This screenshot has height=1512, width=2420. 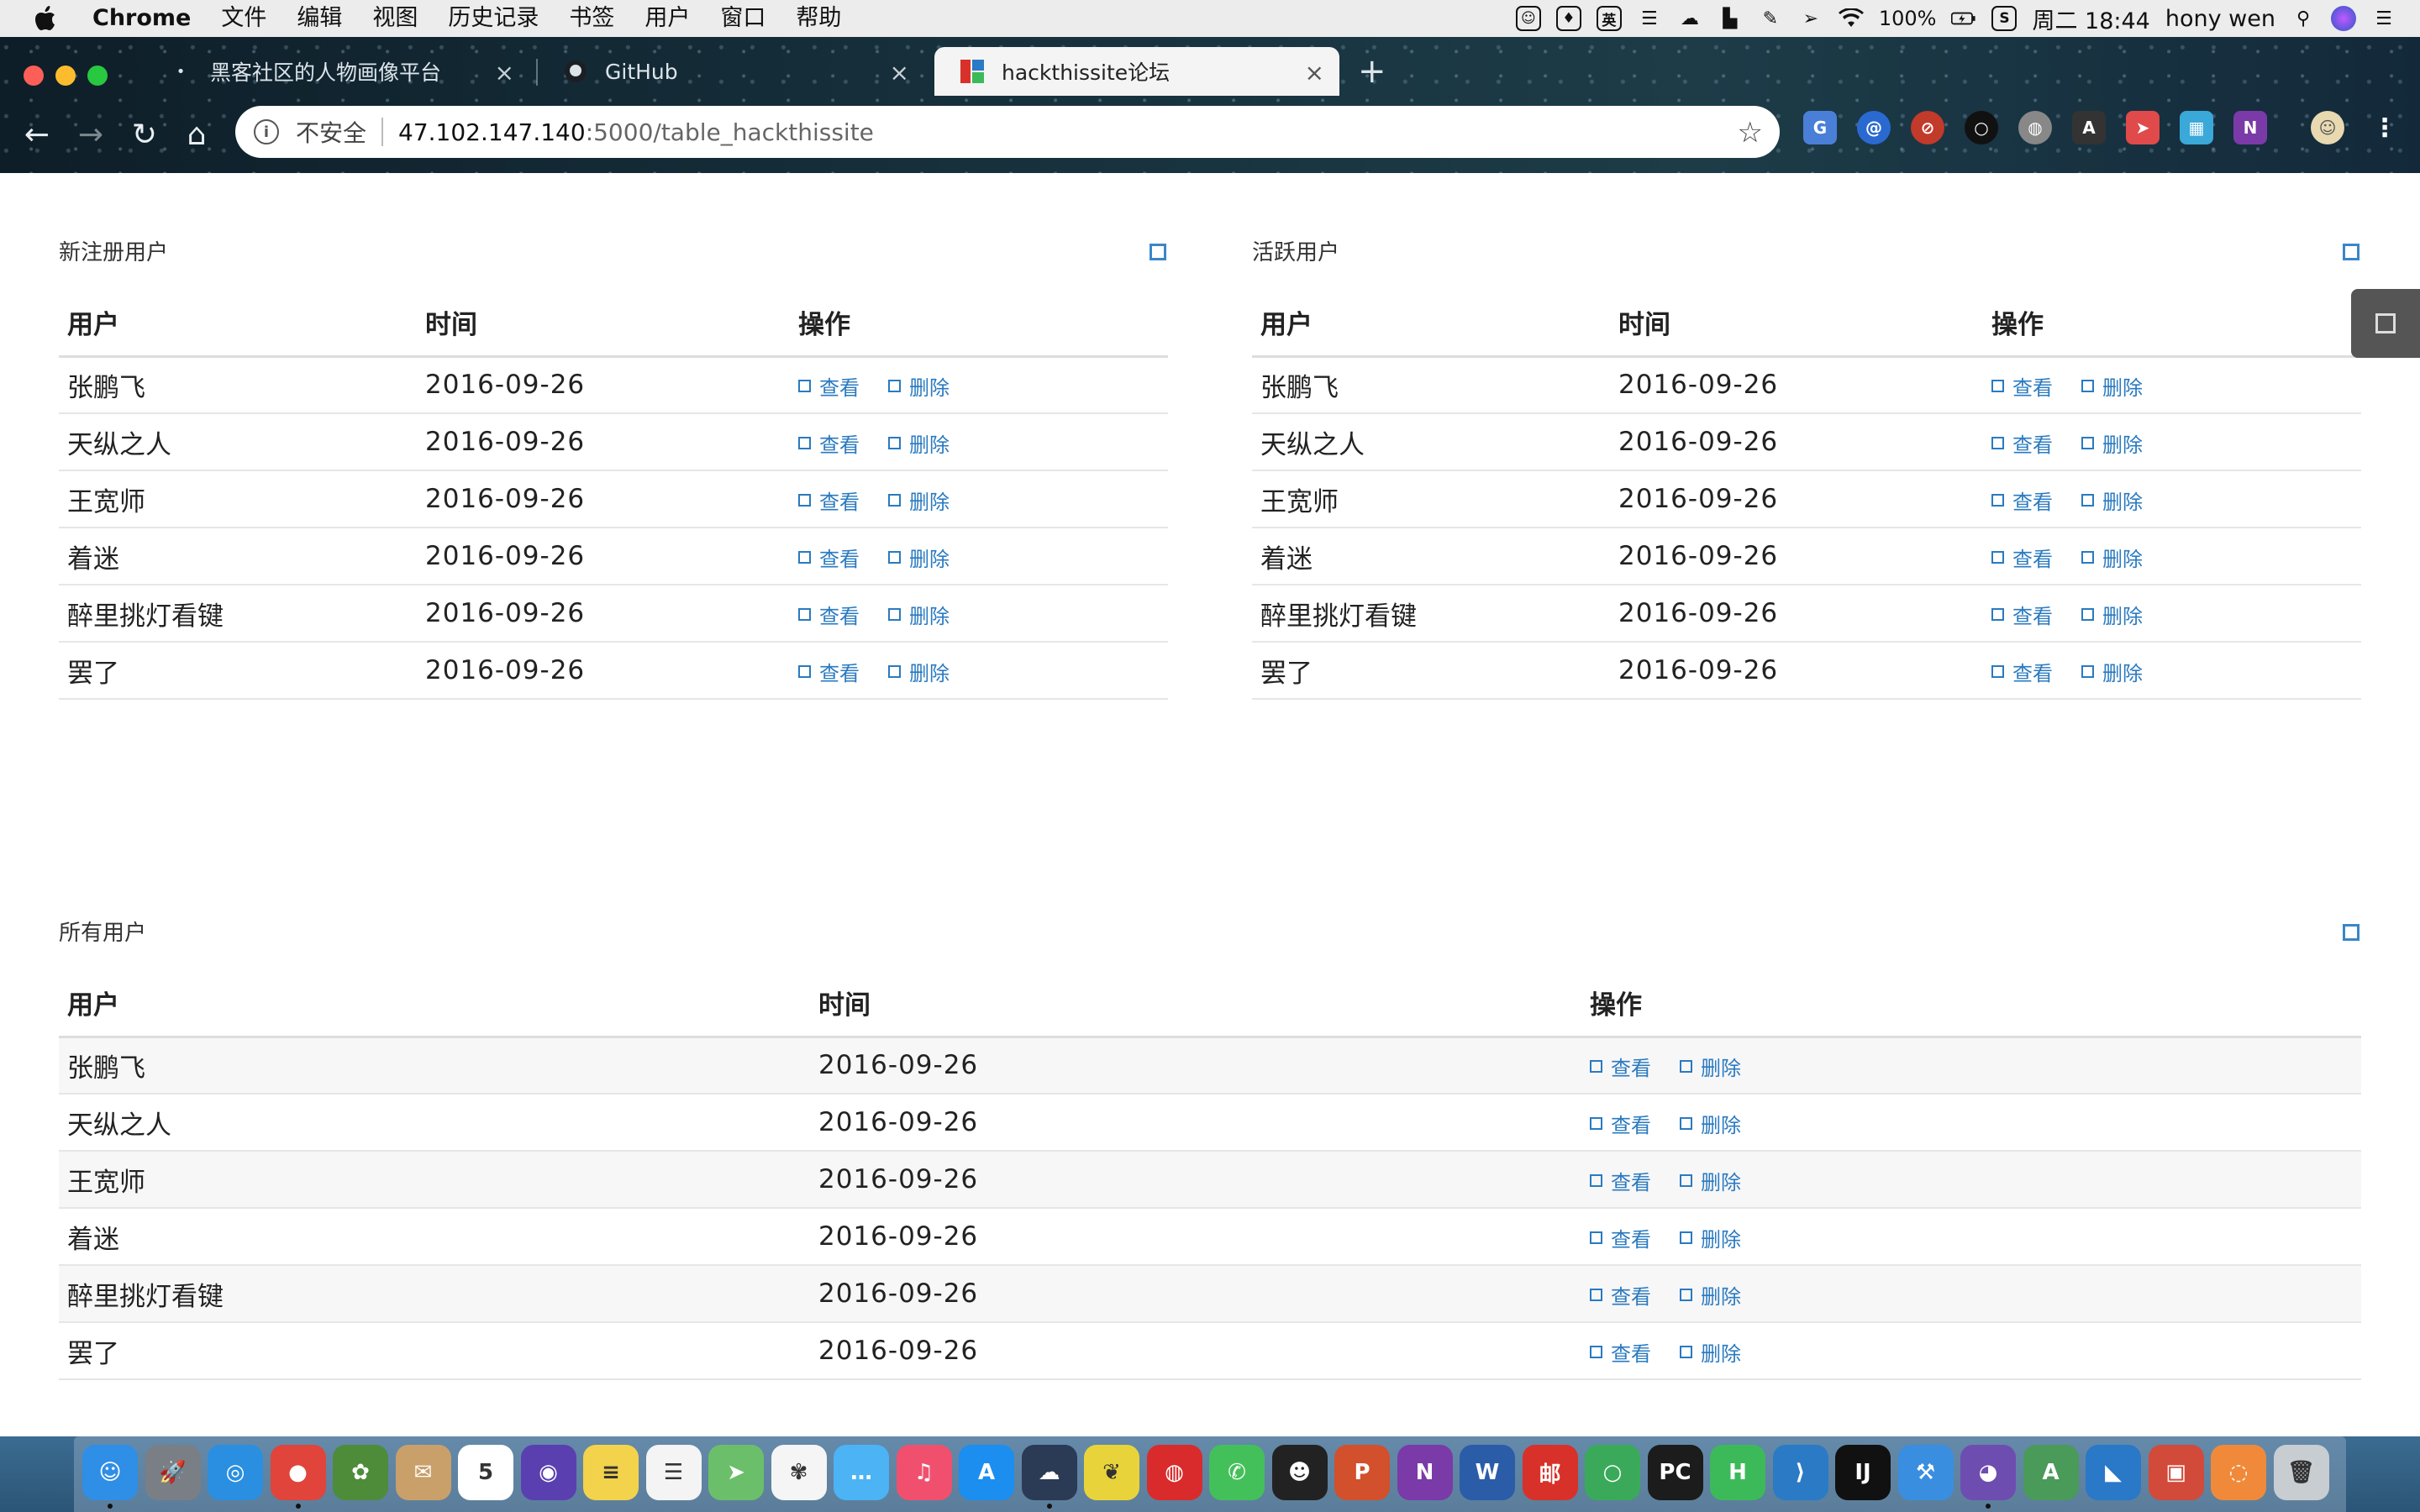 What do you see at coordinates (1362, 1472) in the screenshot?
I see `powerpoint-icon: P` at bounding box center [1362, 1472].